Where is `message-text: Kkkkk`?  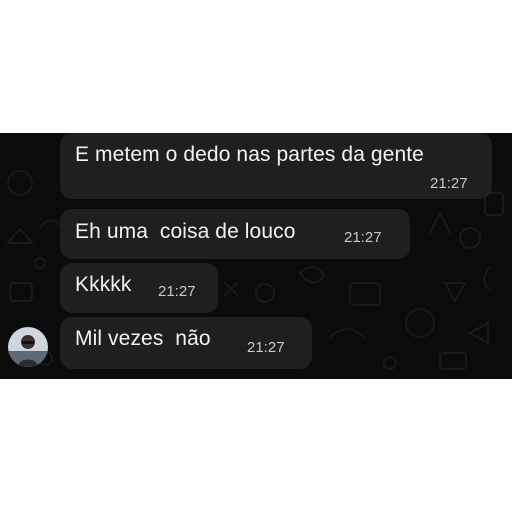 message-text: Kkkkk is located at coordinates (103, 284).